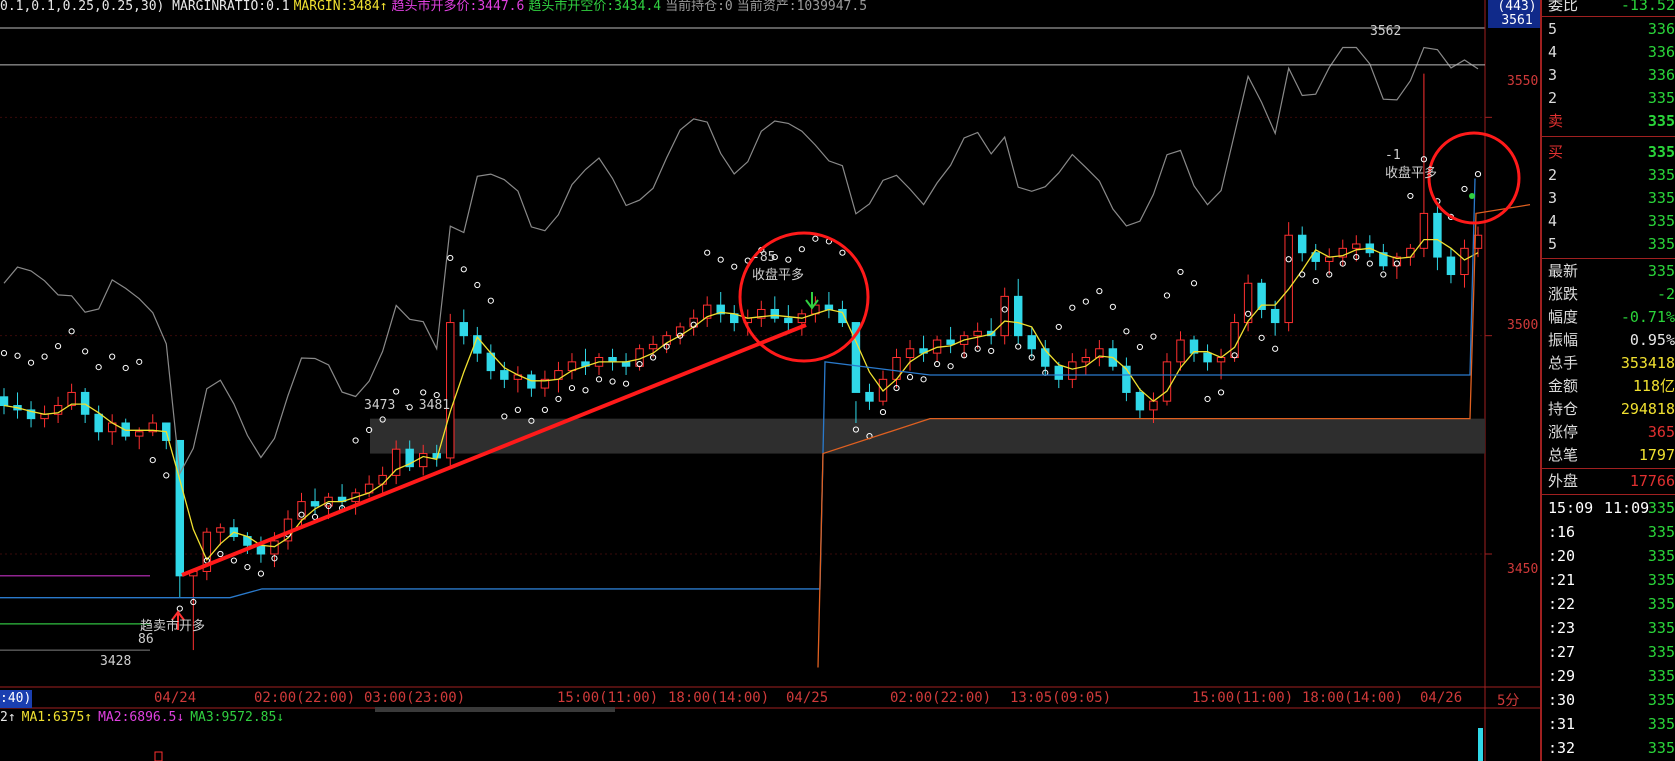 The width and height of the screenshot is (1675, 761). Describe the element at coordinates (1608, 52) in the screenshot. I see `ask-row: 4 336` at that location.